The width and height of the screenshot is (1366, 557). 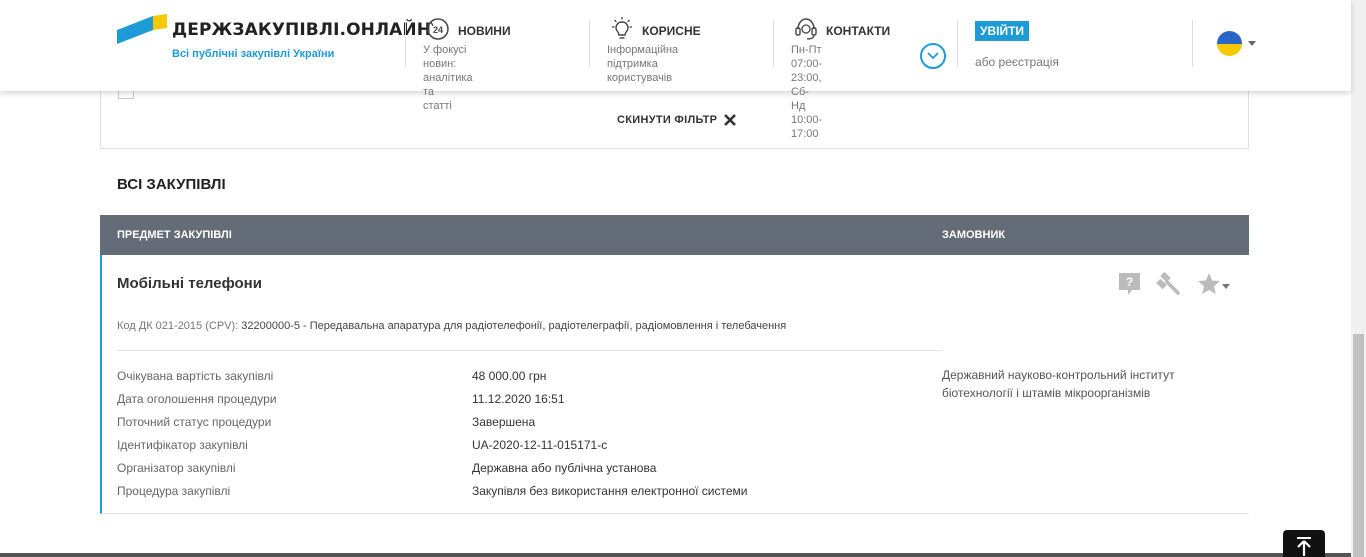 I want to click on scroll-to-top-button, so click(x=1304, y=543).